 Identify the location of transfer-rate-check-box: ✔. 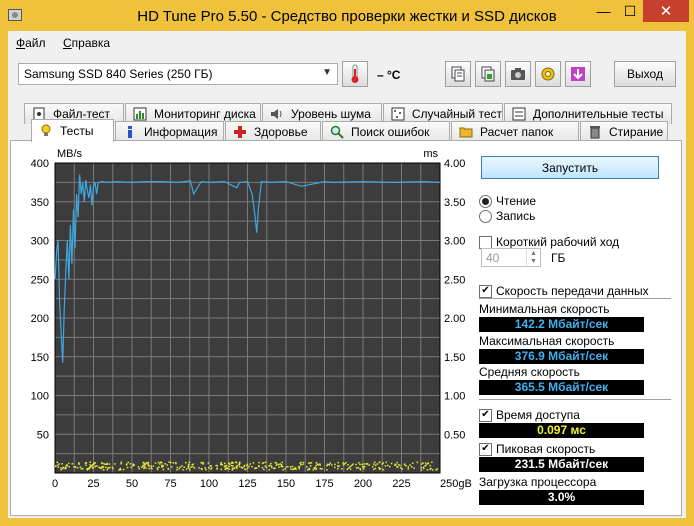
(485, 291).